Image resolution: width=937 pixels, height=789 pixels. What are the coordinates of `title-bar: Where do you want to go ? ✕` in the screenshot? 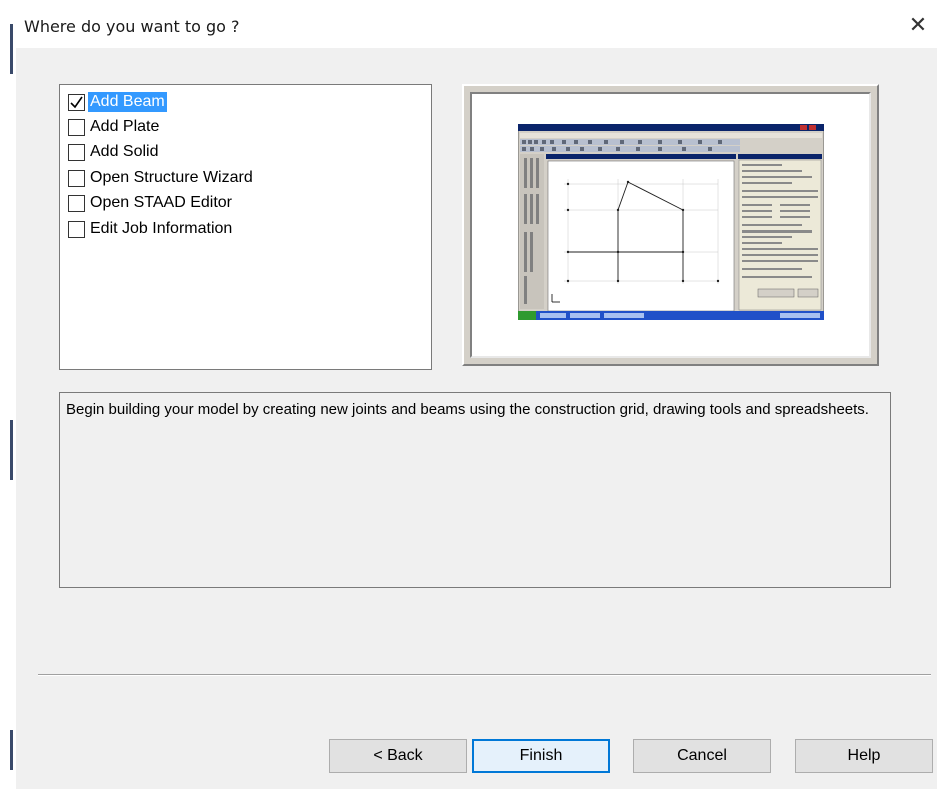 It's located at (476, 24).